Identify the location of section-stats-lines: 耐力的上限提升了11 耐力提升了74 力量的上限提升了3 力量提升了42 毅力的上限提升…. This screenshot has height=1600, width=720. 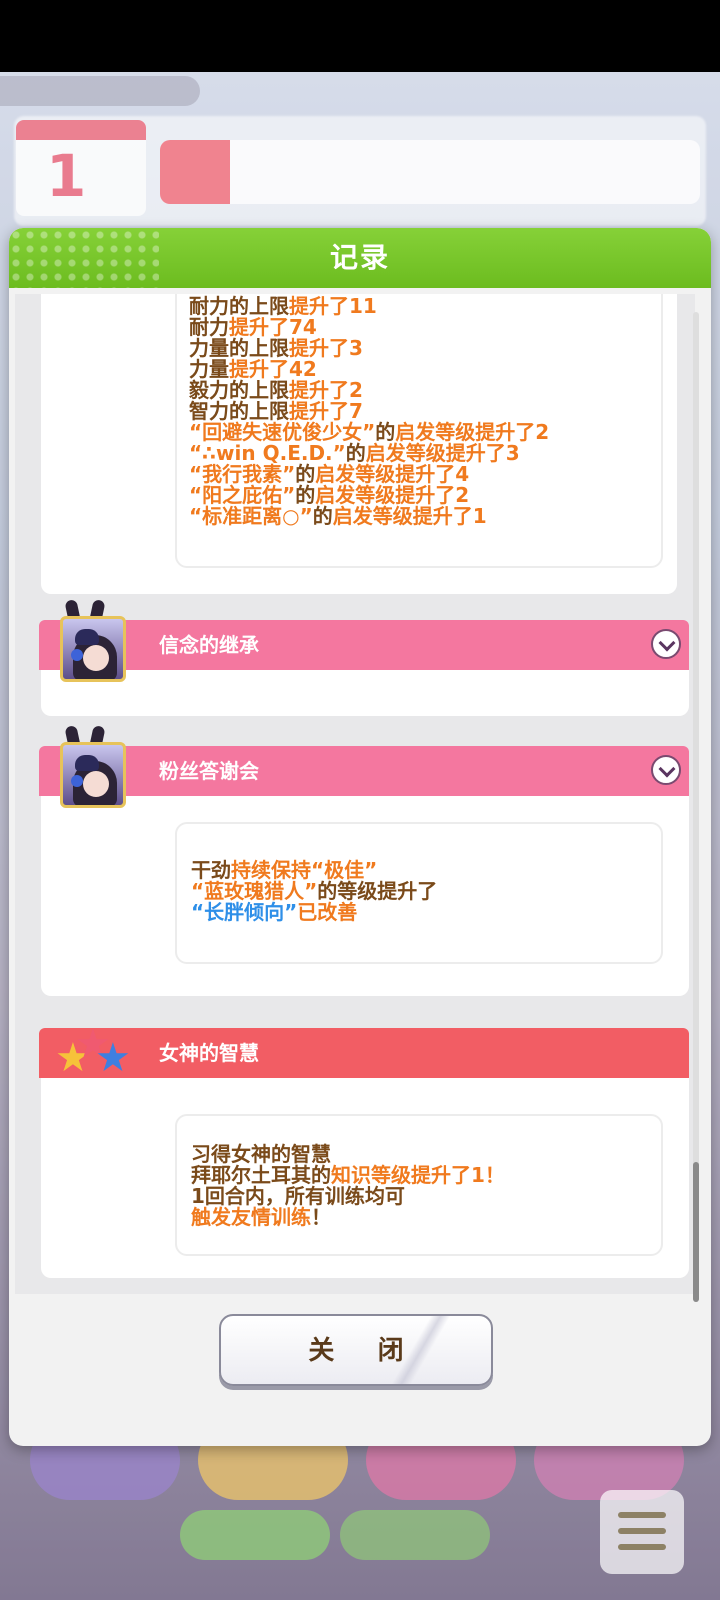
(369, 411).